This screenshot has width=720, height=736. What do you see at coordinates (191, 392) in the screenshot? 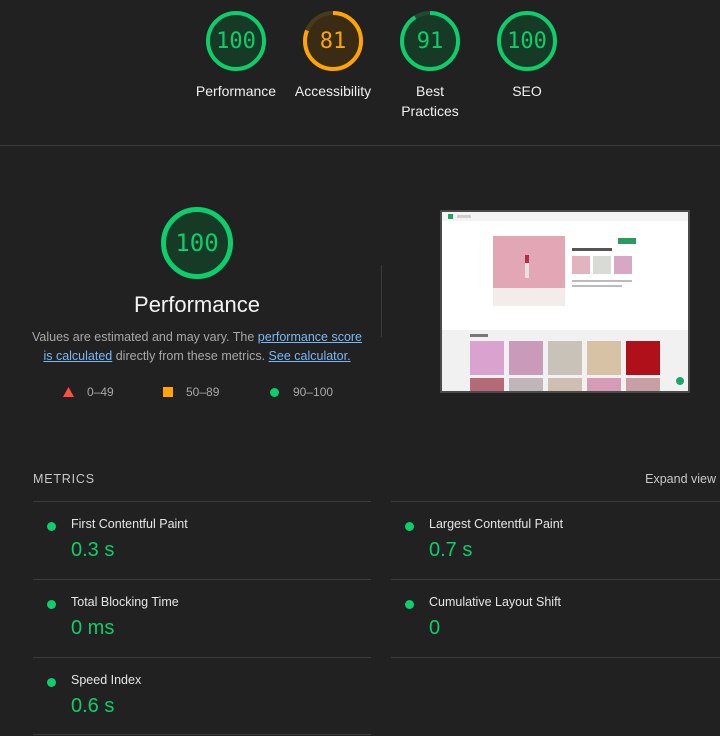
I see `legend-average: 50–89` at bounding box center [191, 392].